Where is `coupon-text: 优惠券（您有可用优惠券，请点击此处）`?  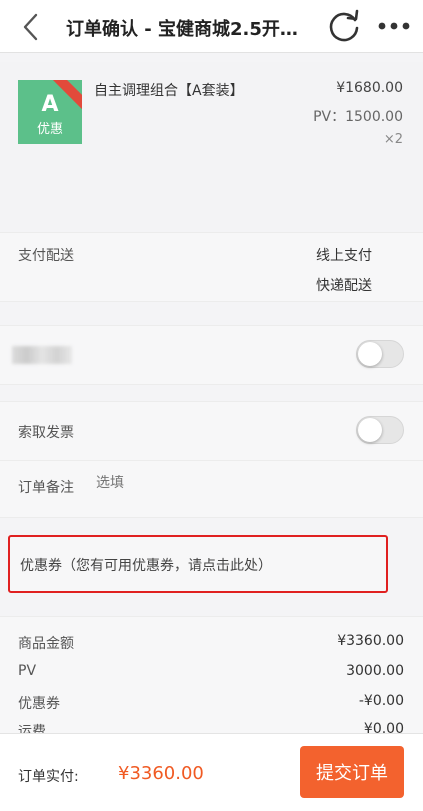 coupon-text: 优惠券（您有可用优惠券，请点击此处） is located at coordinates (146, 566).